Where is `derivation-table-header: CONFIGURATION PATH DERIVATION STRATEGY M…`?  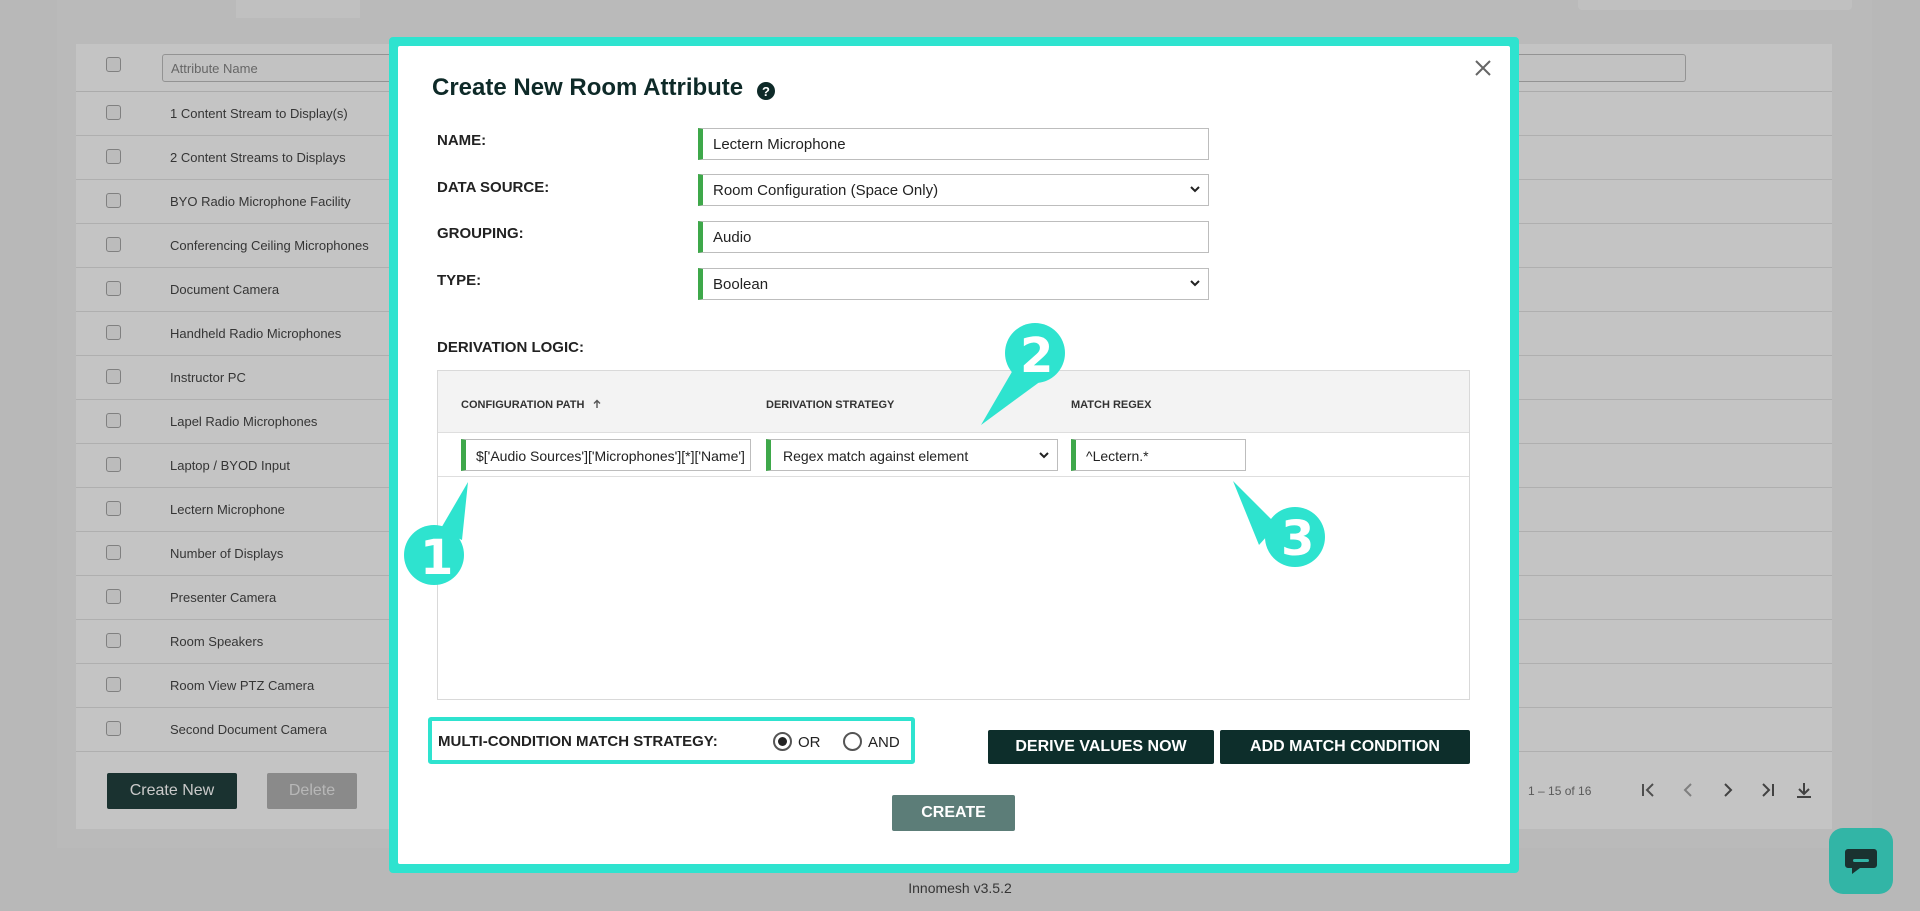 derivation-table-header: CONFIGURATION PATH DERIVATION STRATEGY M… is located at coordinates (953, 402).